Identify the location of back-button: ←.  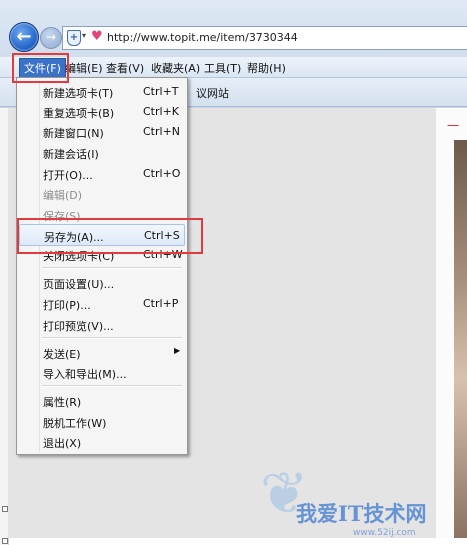
(24, 37).